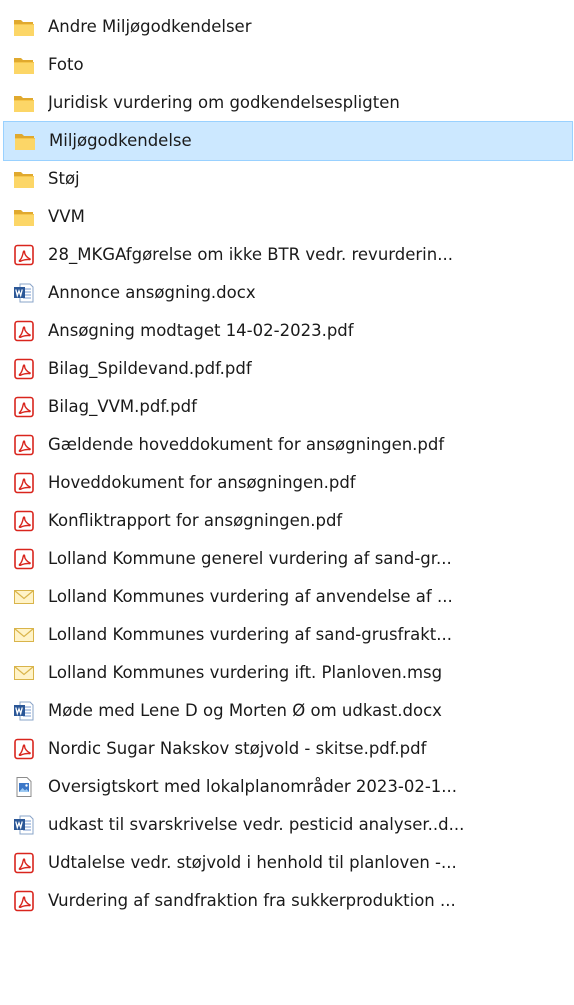  Describe the element at coordinates (287, 293) in the screenshot. I see `file-item: Annonce ansøgning.docx` at that location.